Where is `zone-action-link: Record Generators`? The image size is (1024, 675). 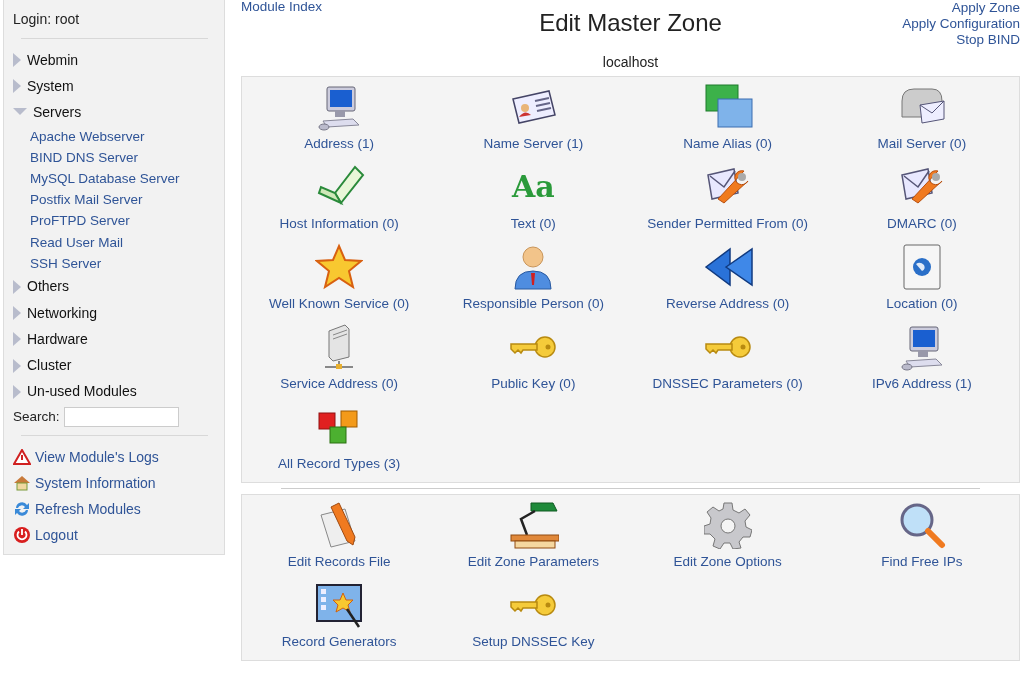 zone-action-link: Record Generators is located at coordinates (339, 642).